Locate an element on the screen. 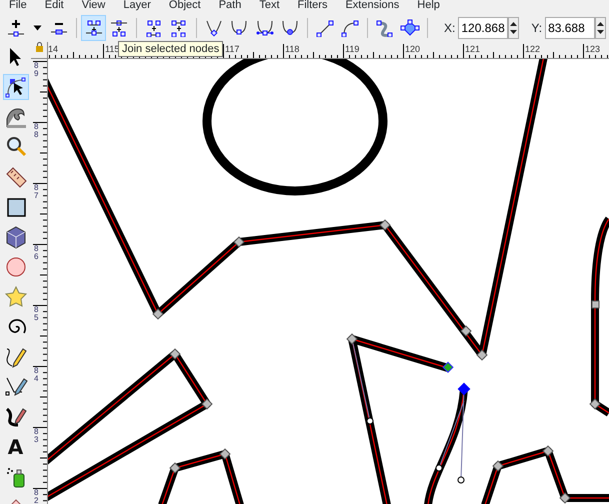  line-segment-icon is located at coordinates (324, 27).